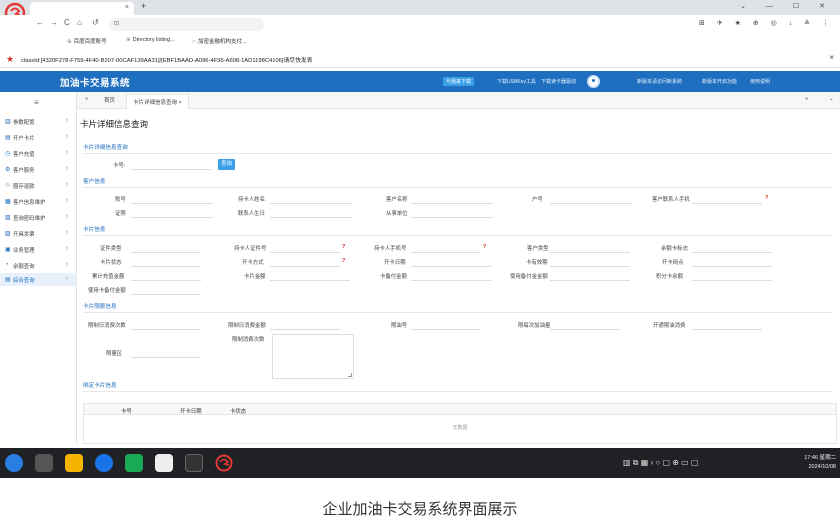 The width and height of the screenshot is (840, 526). What do you see at coordinates (74, 463) in the screenshot?
I see `folder-app-icon` at bounding box center [74, 463].